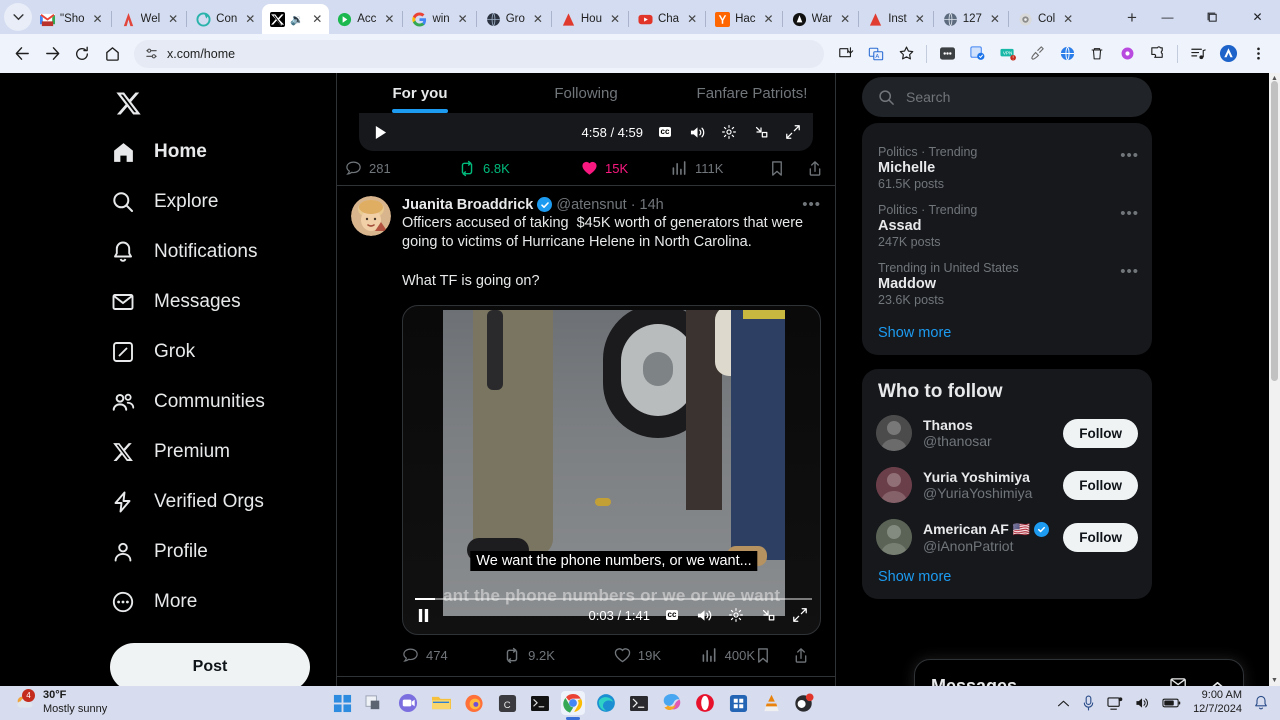 The image size is (1280, 720). Describe the element at coordinates (697, 168) in the screenshot. I see `views-action-top: 111K` at that location.